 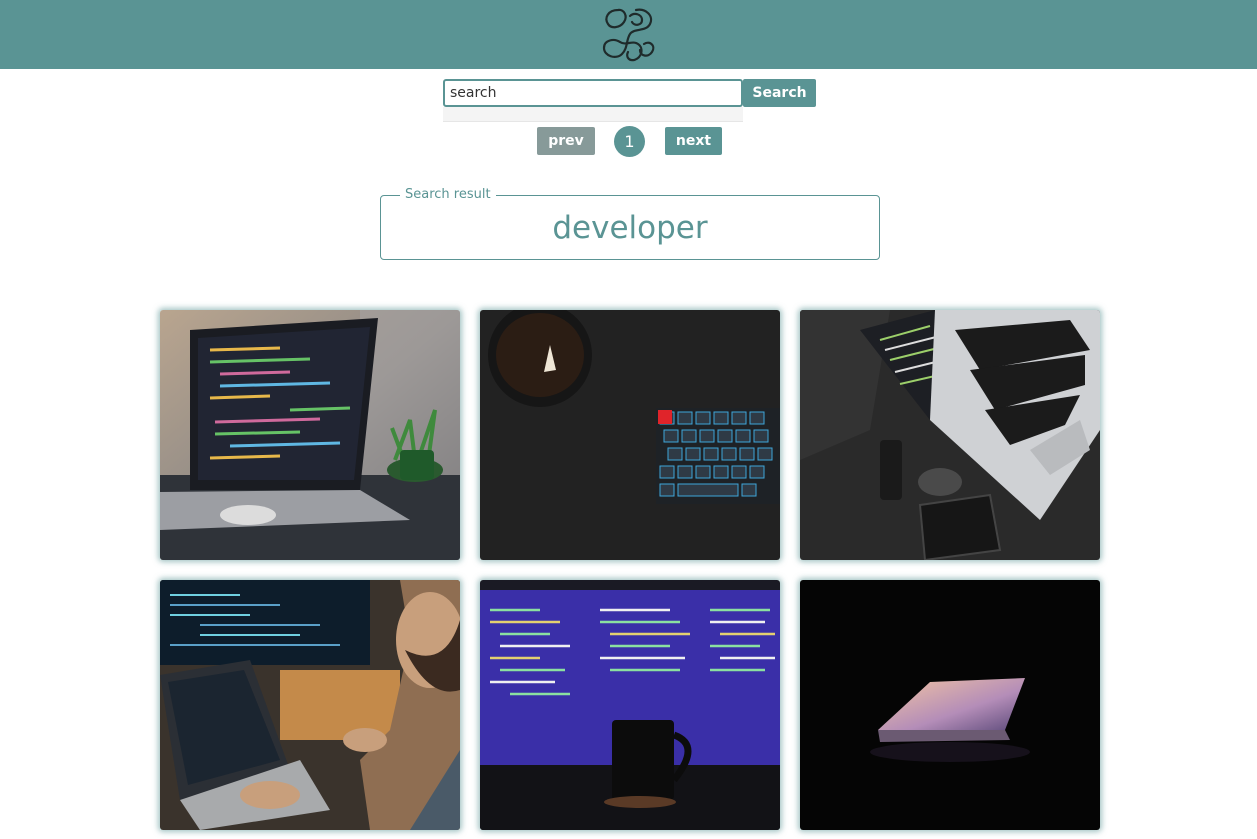 What do you see at coordinates (566, 141) in the screenshot?
I see `prev-page-button: prev` at bounding box center [566, 141].